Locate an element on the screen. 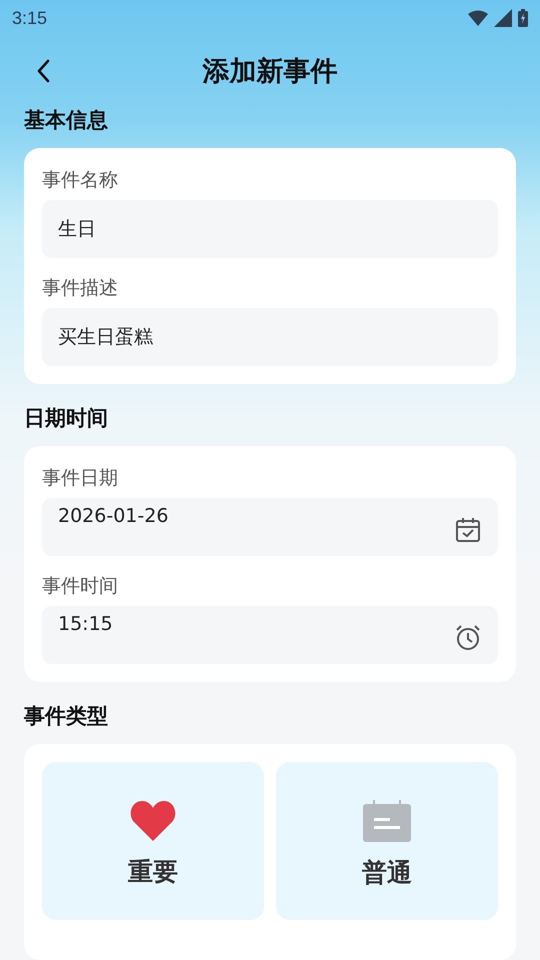  input-field: 15:15 is located at coordinates (270, 635).